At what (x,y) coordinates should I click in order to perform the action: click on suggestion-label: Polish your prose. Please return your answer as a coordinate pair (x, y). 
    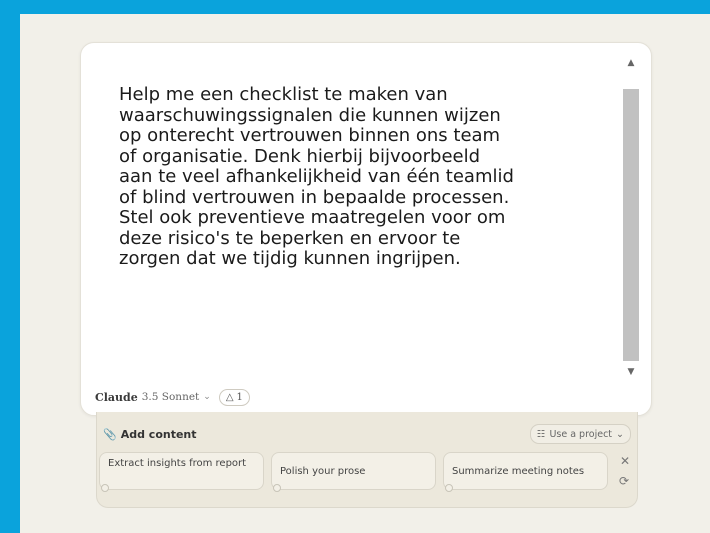
    Looking at the image, I should click on (323, 471).